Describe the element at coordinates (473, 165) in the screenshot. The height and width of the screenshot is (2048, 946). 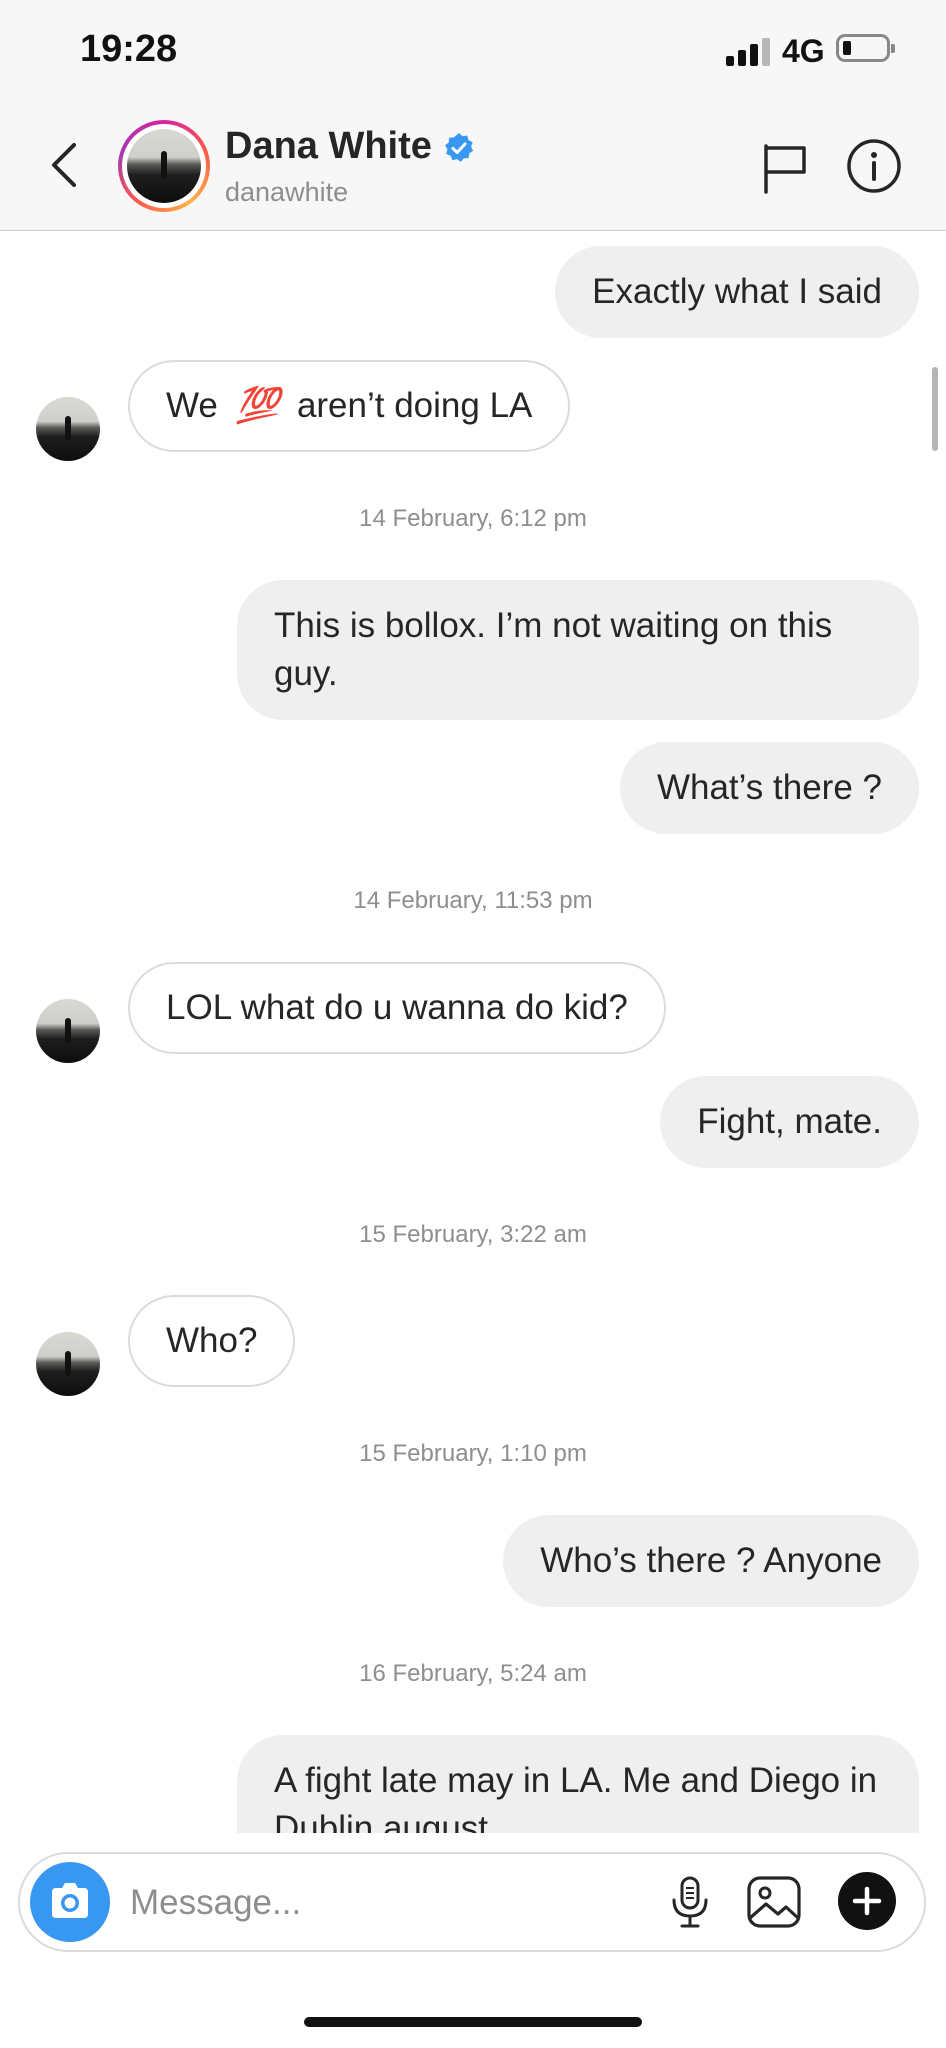
I see `chat-header: Dana White danawhite` at that location.